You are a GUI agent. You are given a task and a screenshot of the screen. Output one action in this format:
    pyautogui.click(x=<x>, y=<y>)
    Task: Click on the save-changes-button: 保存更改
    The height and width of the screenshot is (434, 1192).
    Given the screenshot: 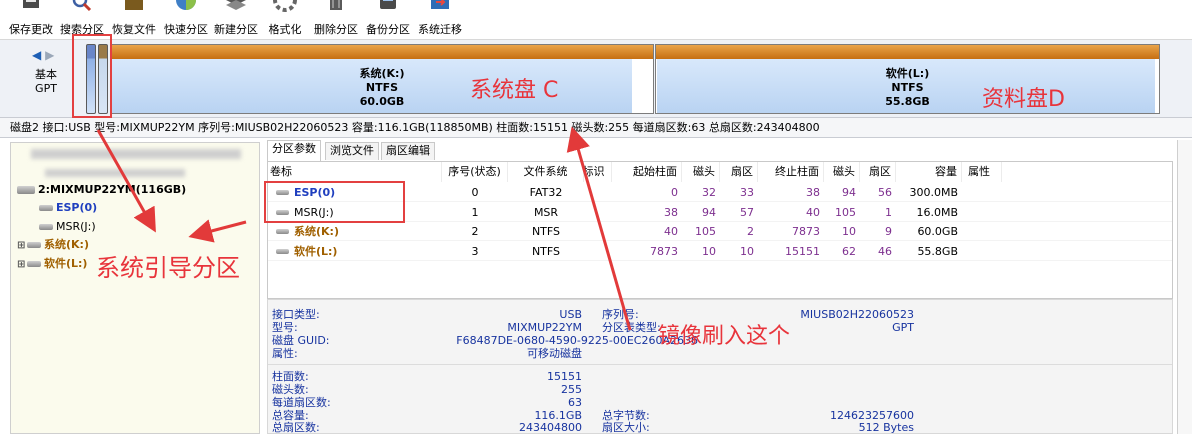 What is the action you would take?
    pyautogui.click(x=31, y=19)
    